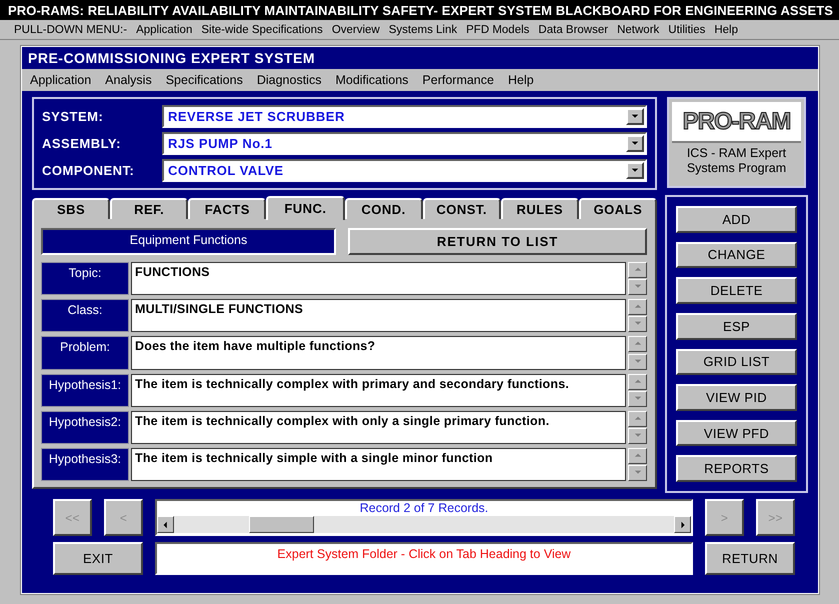 The height and width of the screenshot is (604, 839). What do you see at coordinates (227, 208) in the screenshot?
I see `tab: FACTS` at bounding box center [227, 208].